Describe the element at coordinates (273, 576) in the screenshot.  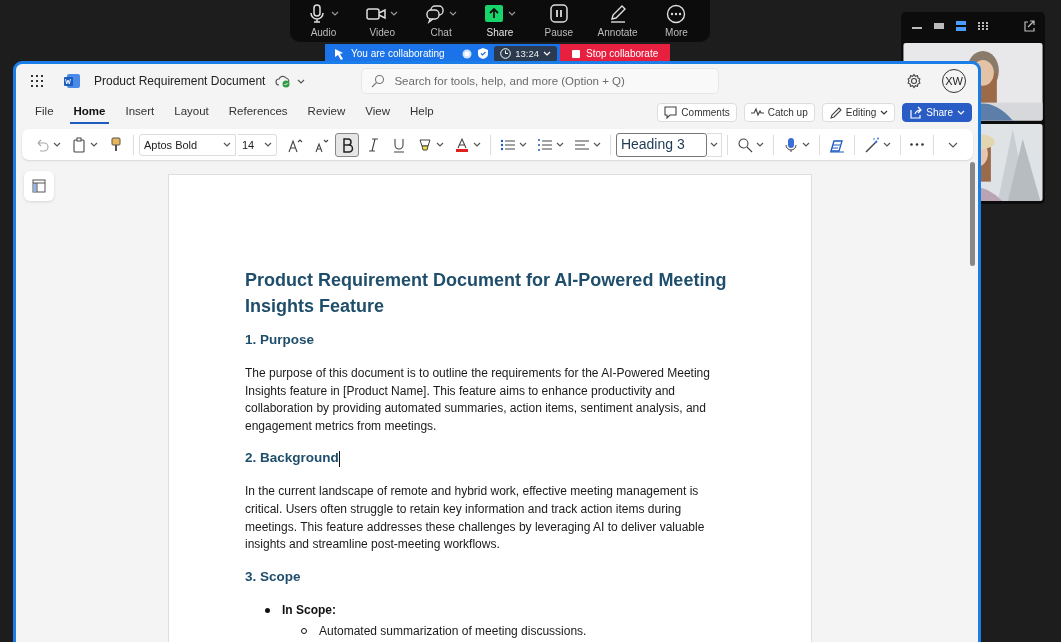
I see `section-heading: 3. Scope` at that location.